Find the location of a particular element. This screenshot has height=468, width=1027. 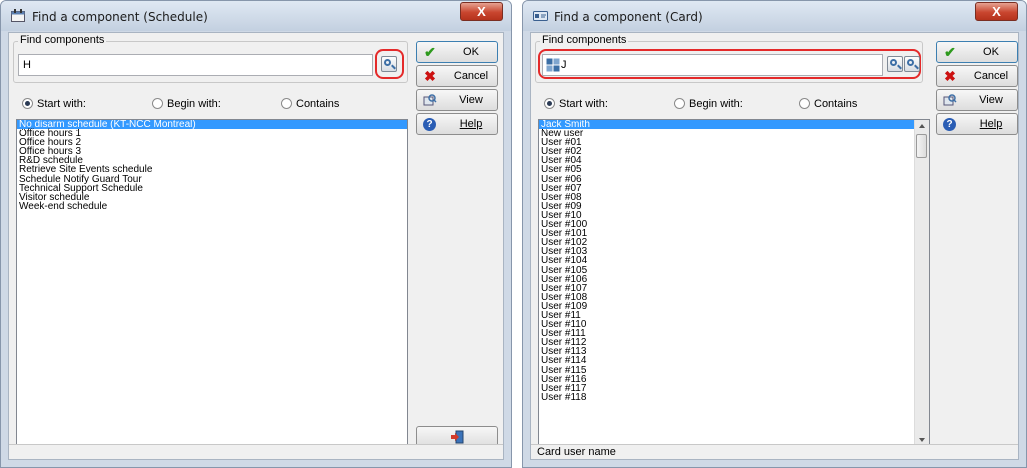

list-item: Week-end schedule is located at coordinates (212, 206).